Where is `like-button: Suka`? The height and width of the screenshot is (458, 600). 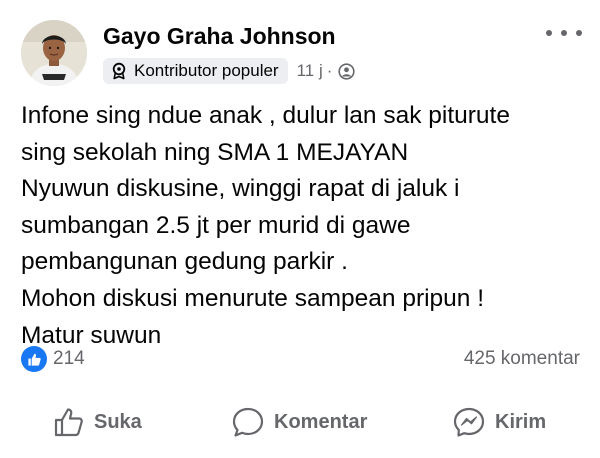 like-button: Suka is located at coordinates (97, 422).